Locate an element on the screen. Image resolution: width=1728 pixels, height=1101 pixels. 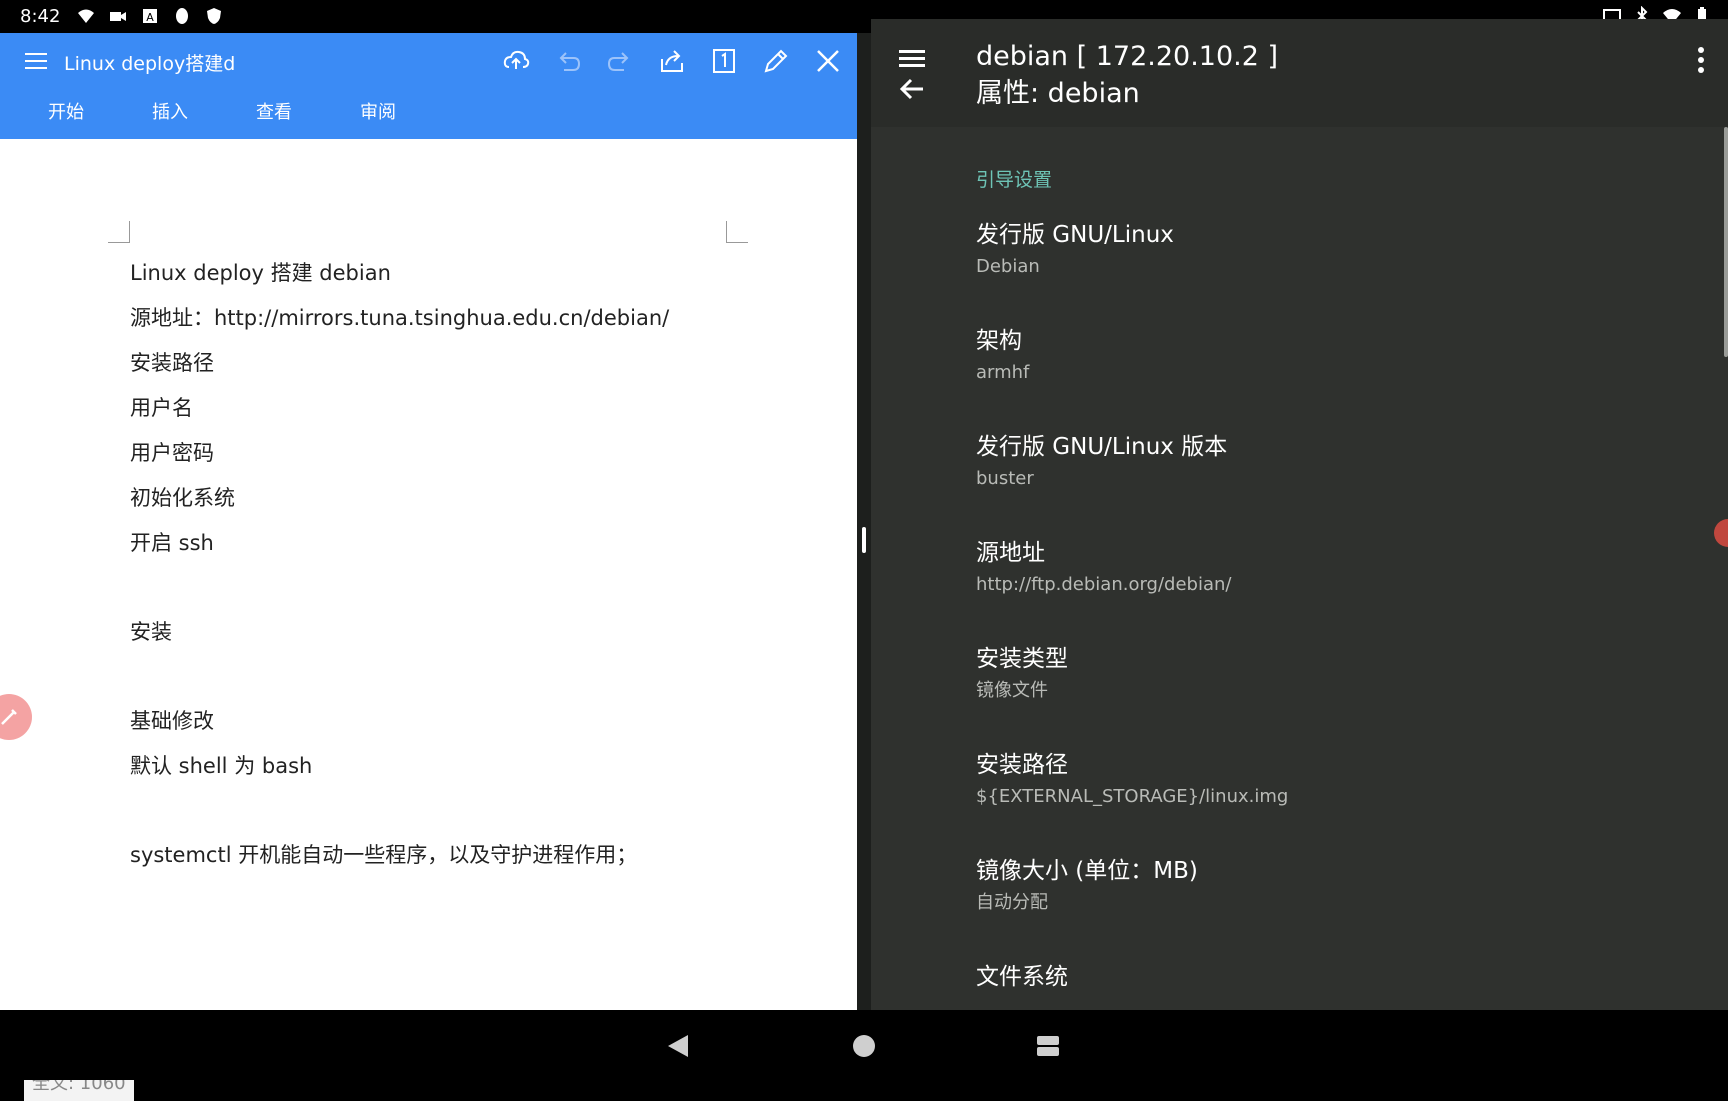
redo-button is located at coordinates (620, 61).